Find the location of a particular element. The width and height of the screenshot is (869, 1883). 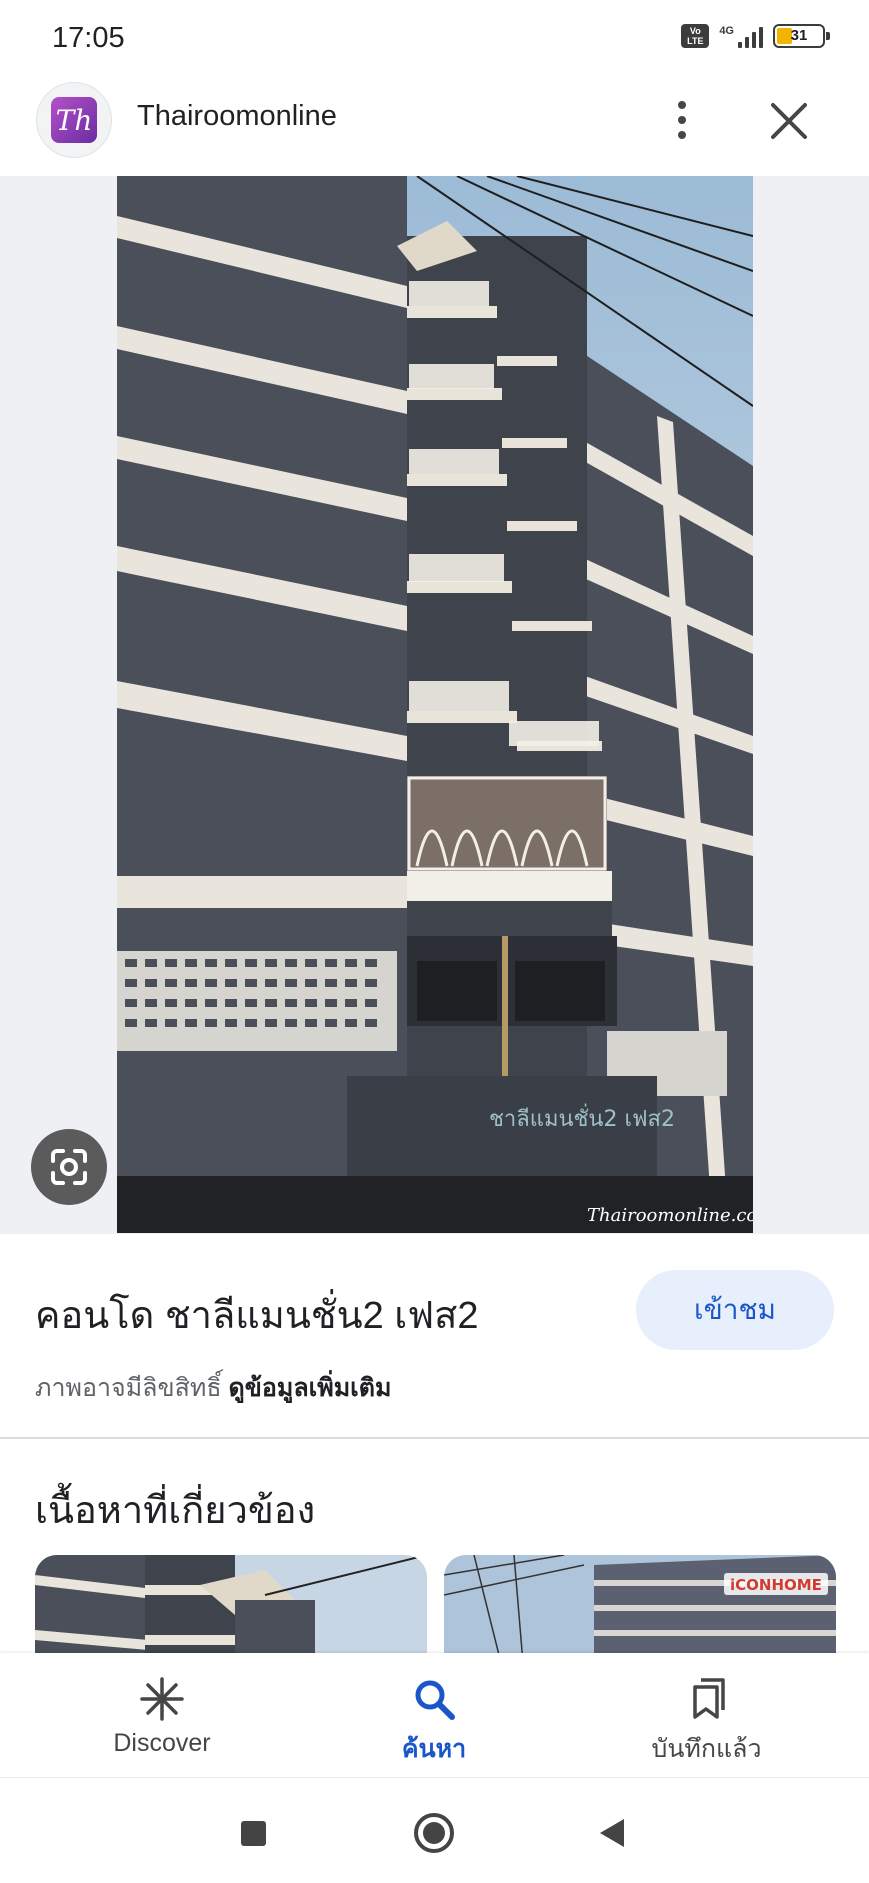

nav-label: Discover is located at coordinates (162, 1743).